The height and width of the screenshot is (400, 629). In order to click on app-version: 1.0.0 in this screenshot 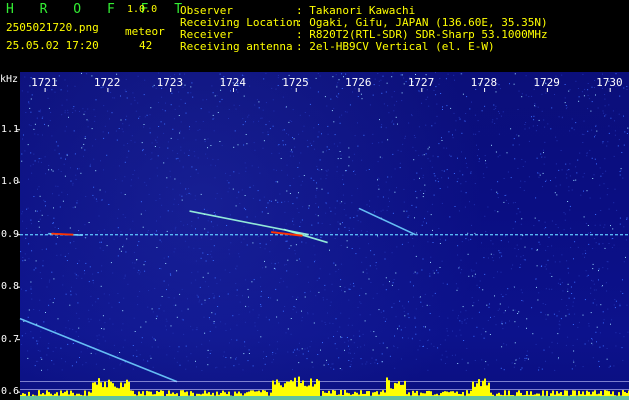, I will do `click(142, 9)`.